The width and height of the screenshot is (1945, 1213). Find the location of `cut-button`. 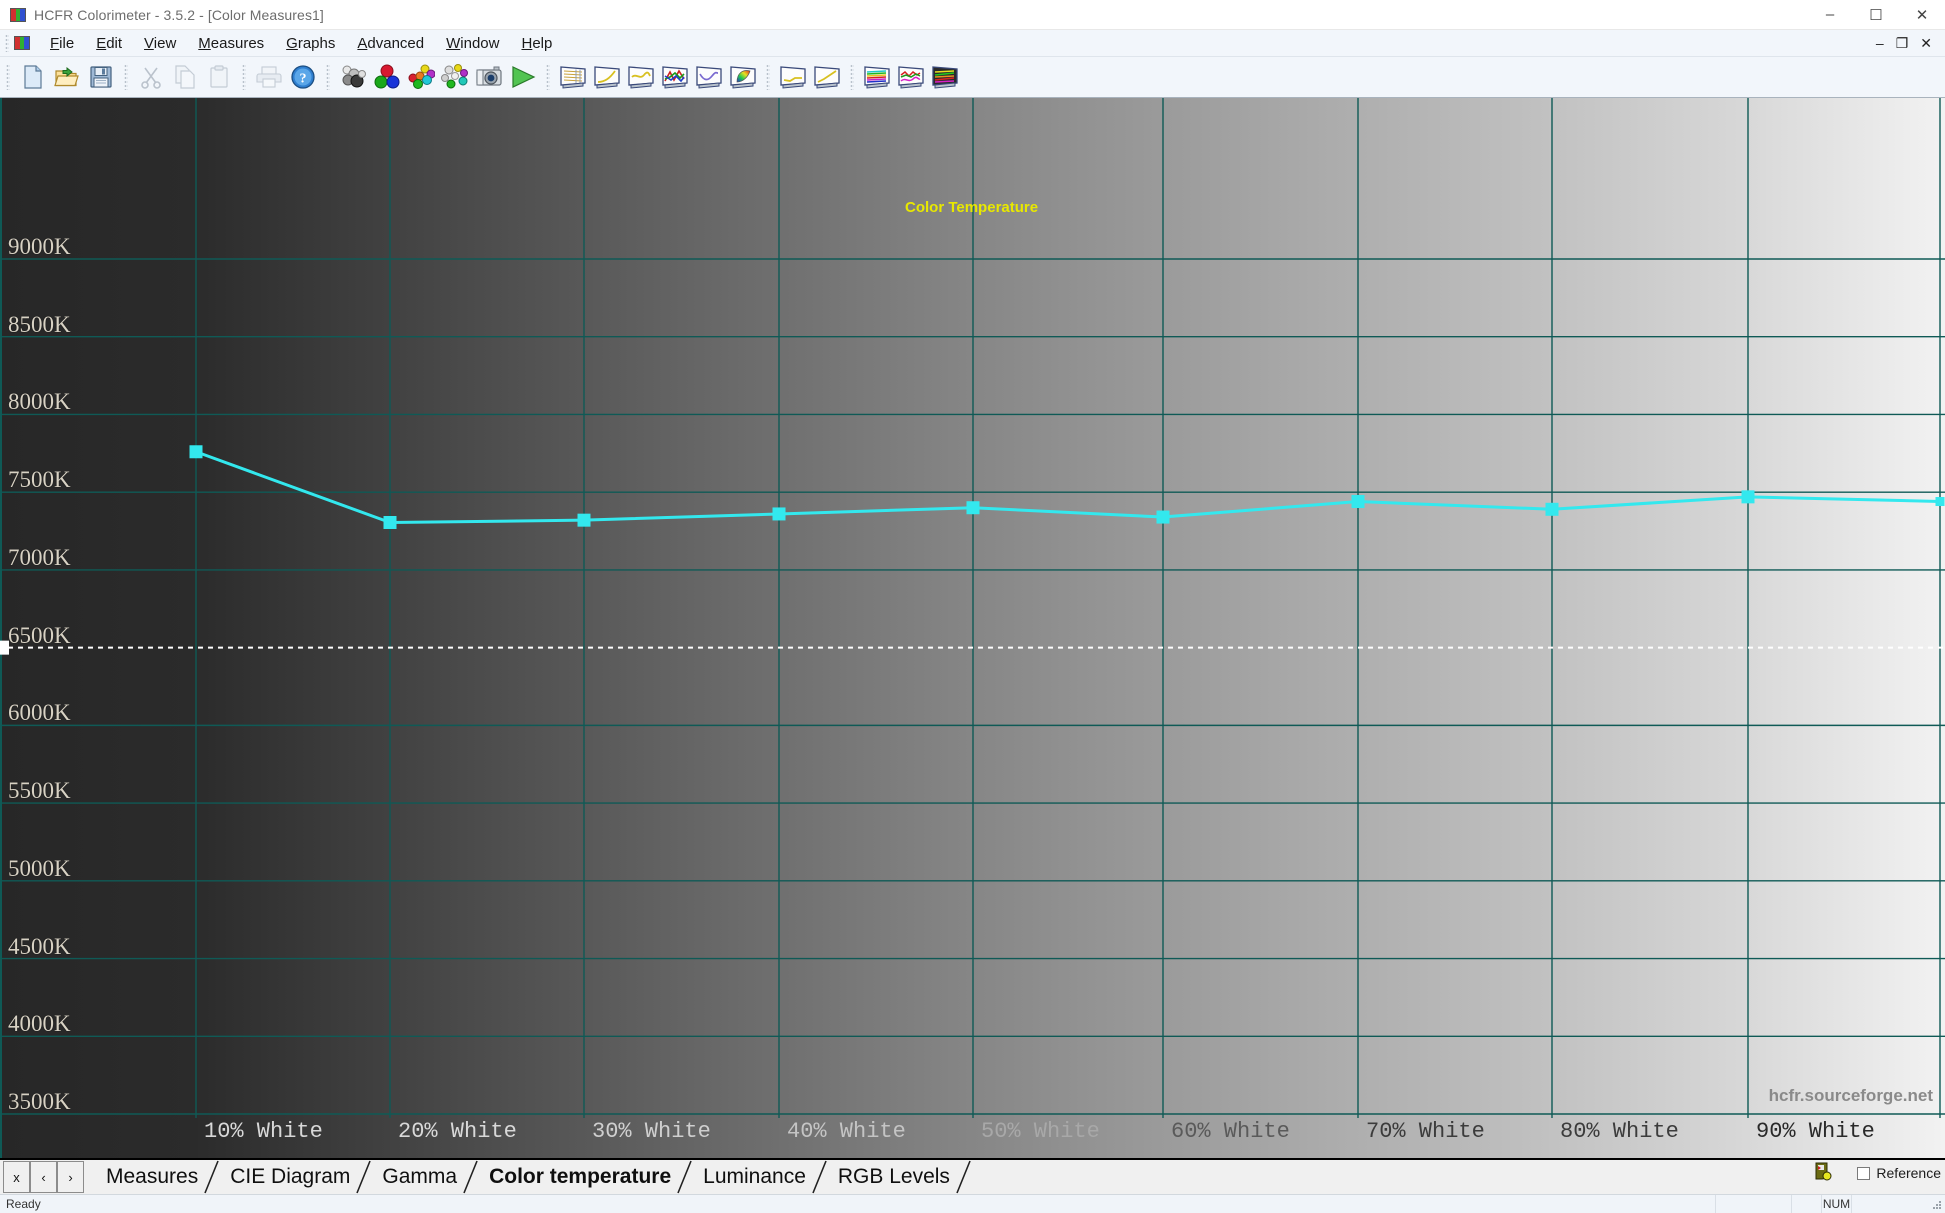

cut-button is located at coordinates (151, 77).